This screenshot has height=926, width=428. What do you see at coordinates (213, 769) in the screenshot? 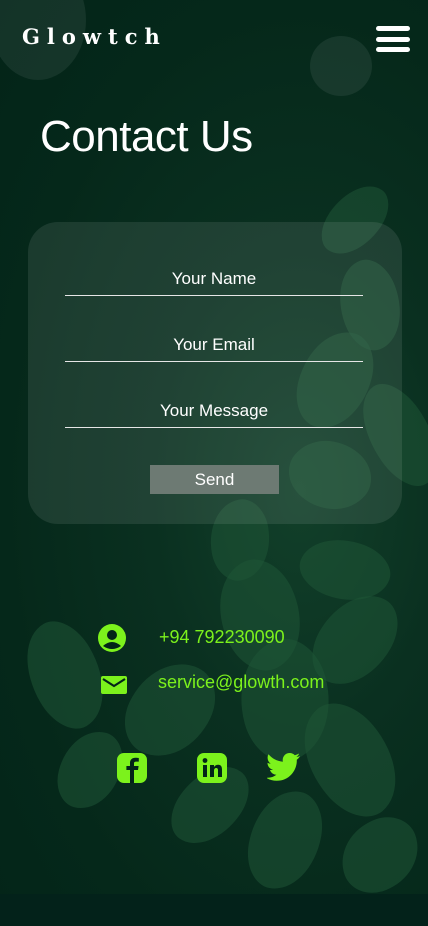
I see `linkedin-icon` at bounding box center [213, 769].